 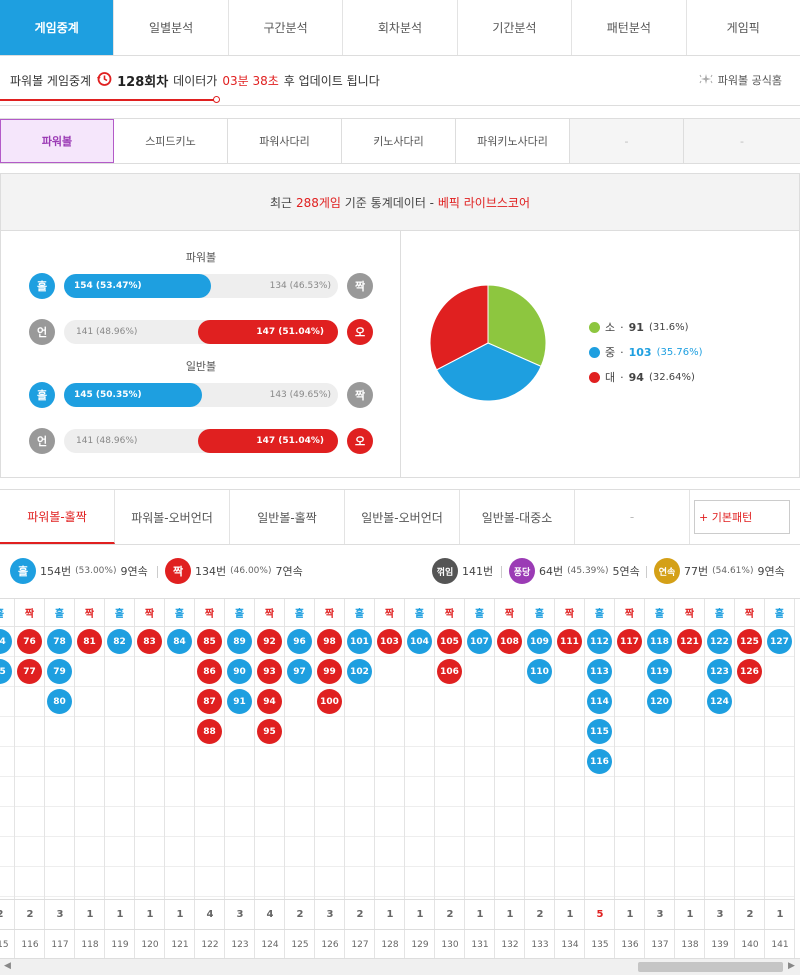 What do you see at coordinates (286, 27) in the screenshot?
I see `tab-section: 구간분석` at bounding box center [286, 27].